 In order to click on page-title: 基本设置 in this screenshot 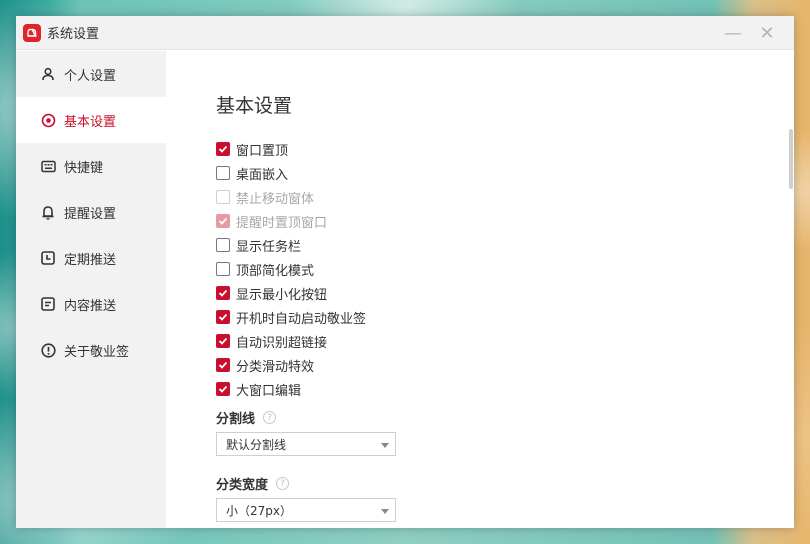, I will do `click(254, 106)`.